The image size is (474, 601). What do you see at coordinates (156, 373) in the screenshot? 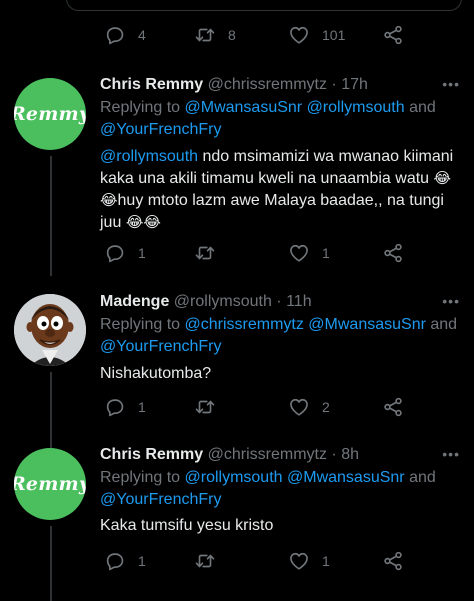
I see `tweet-text: Nishakutomba?` at bounding box center [156, 373].